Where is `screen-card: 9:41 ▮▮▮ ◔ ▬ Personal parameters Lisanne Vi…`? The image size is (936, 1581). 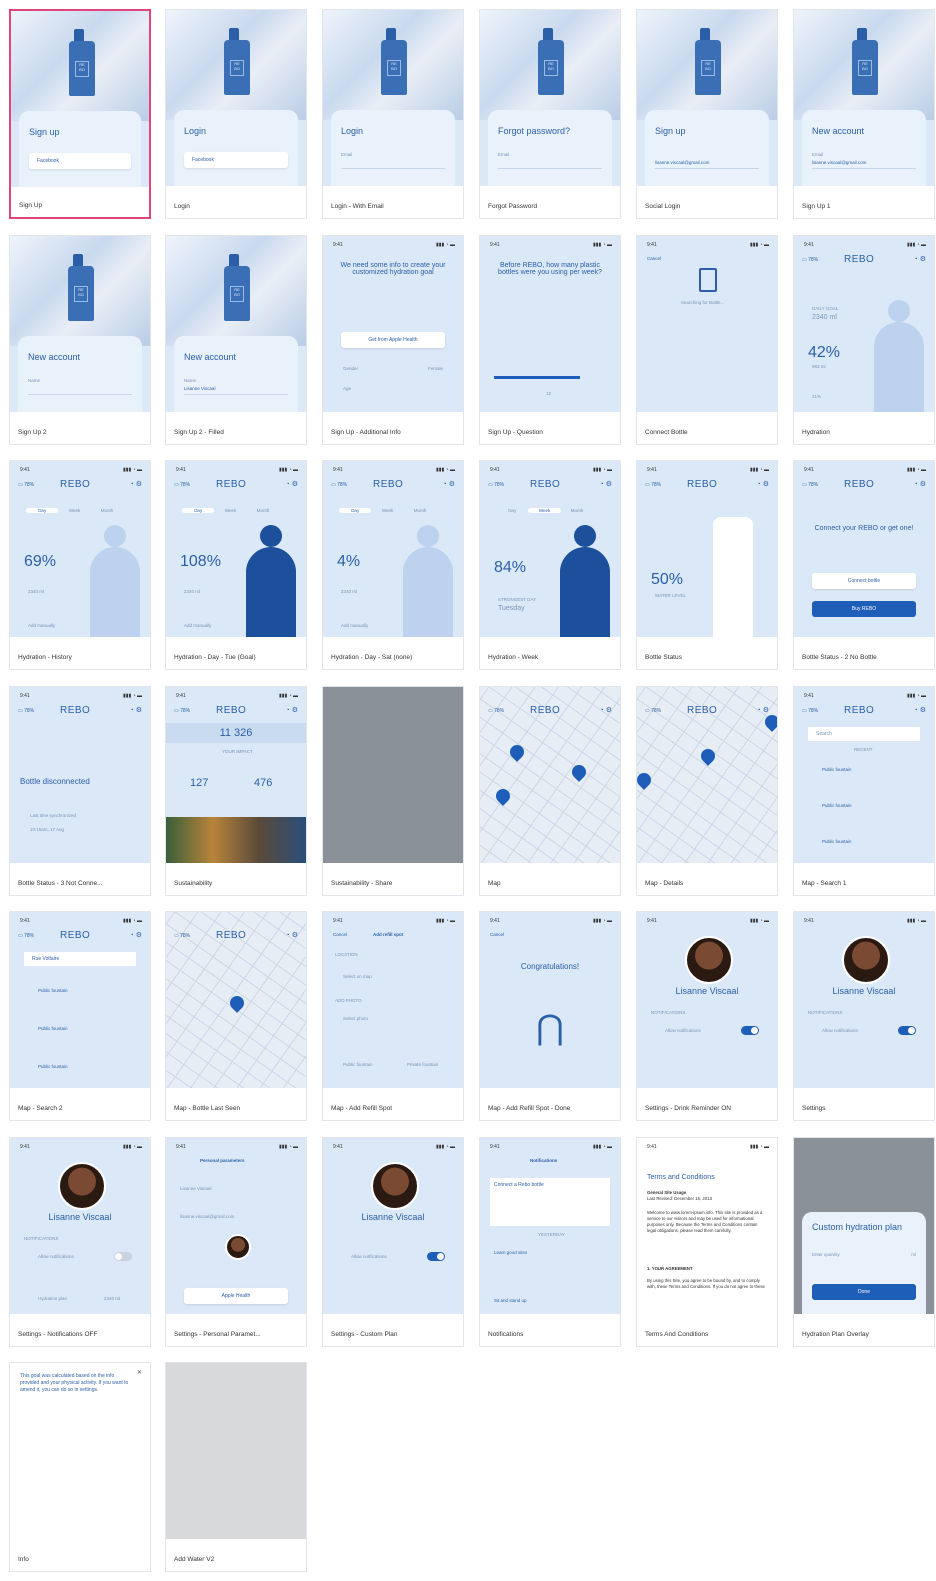
screen-card: 9:41 ▮▮▮ ◔ ▬ Personal parameters Lisanne Vi… is located at coordinates (236, 1242).